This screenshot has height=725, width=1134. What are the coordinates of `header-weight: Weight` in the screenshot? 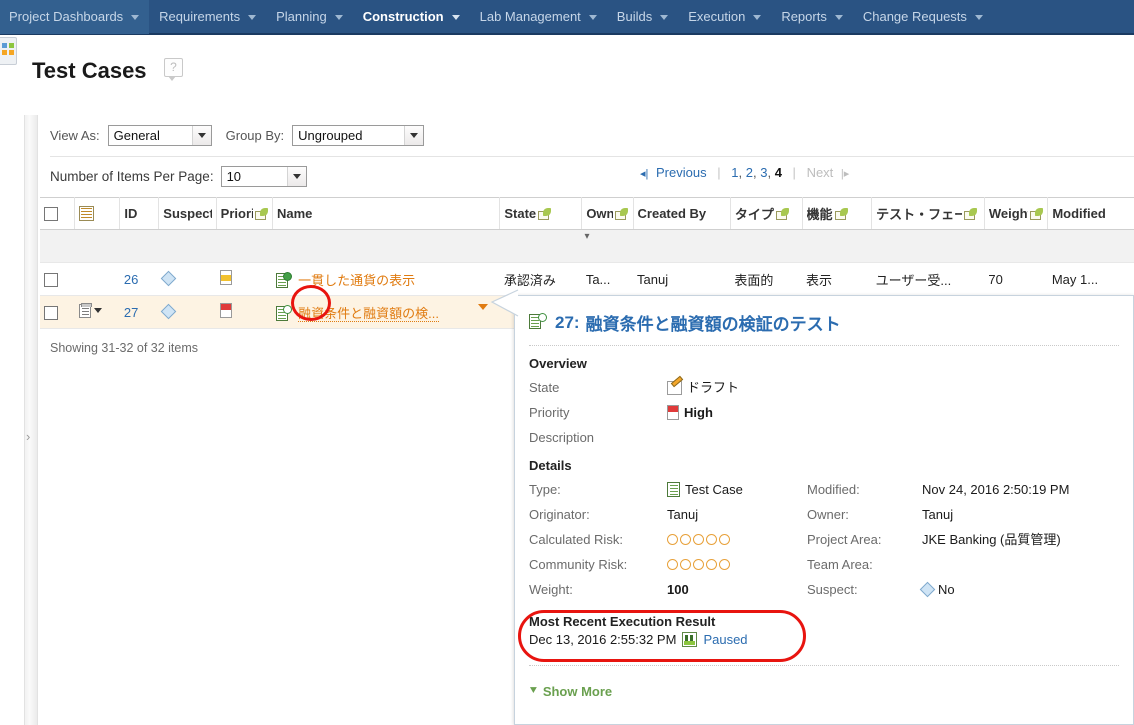 It's located at (1016, 213).